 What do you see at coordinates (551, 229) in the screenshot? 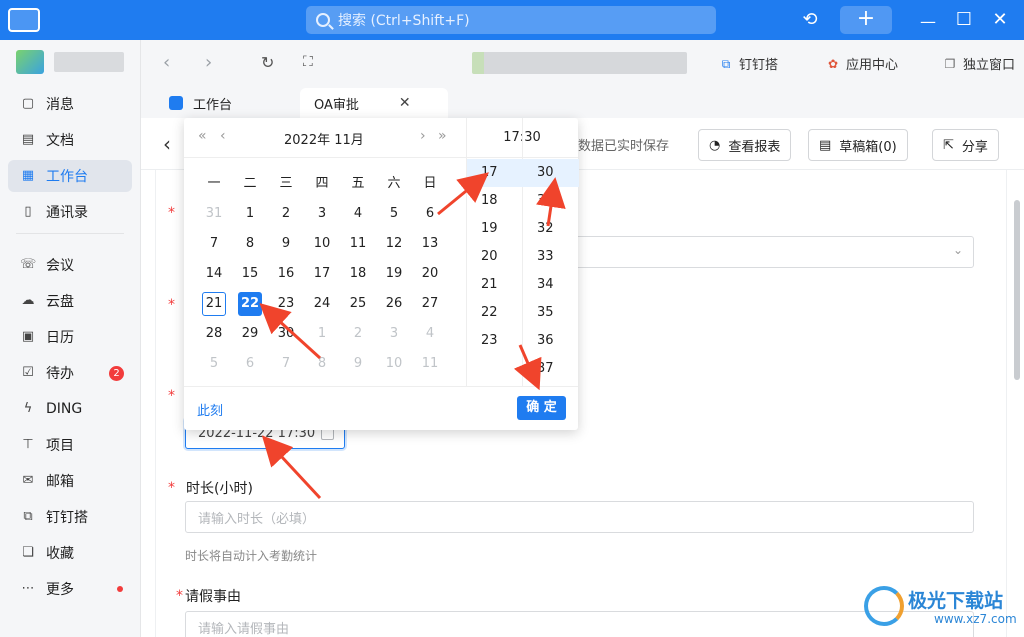
I see `minute-option: 32` at bounding box center [551, 229].